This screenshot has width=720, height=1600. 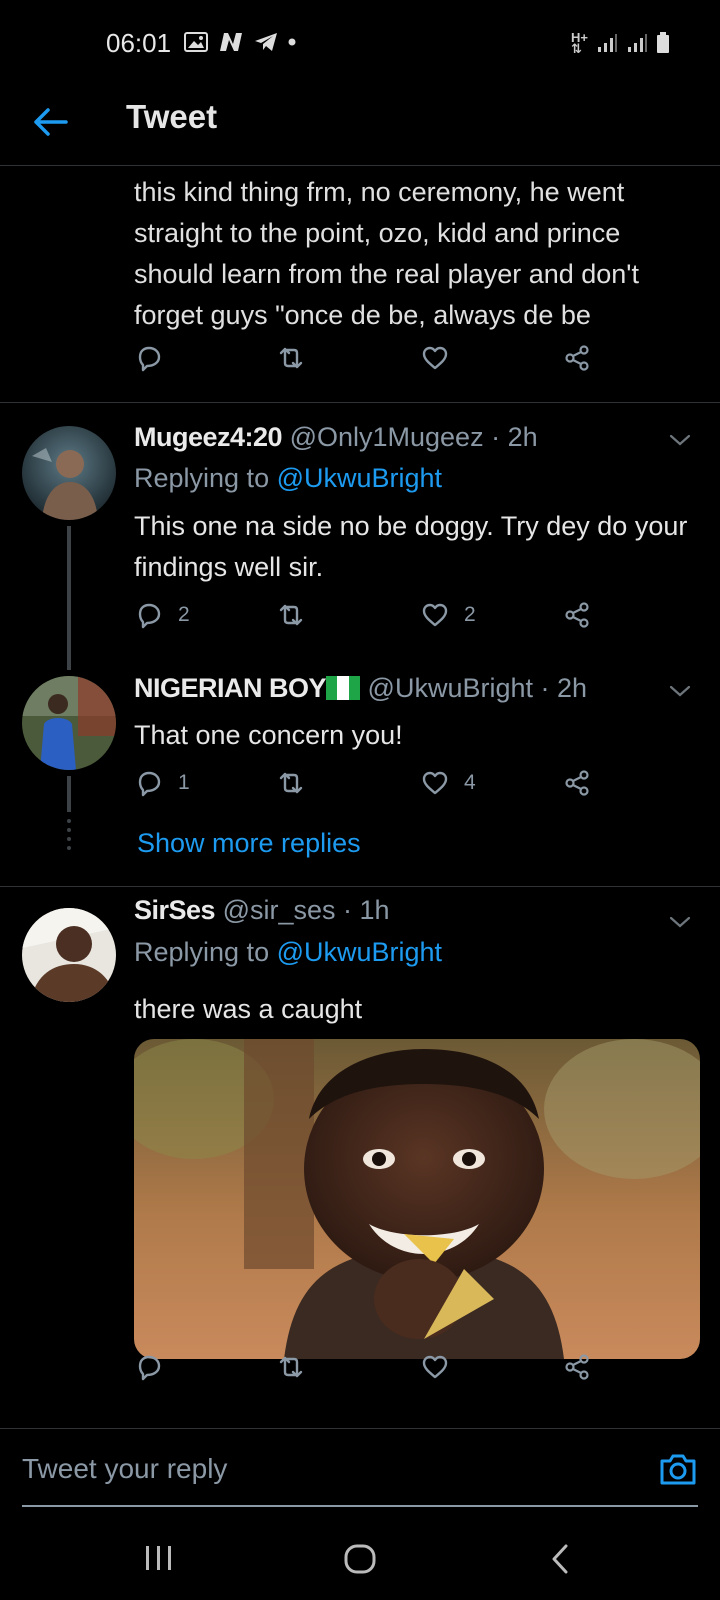 I want to click on reply-composer: Tweet your reply, so click(x=360, y=1468).